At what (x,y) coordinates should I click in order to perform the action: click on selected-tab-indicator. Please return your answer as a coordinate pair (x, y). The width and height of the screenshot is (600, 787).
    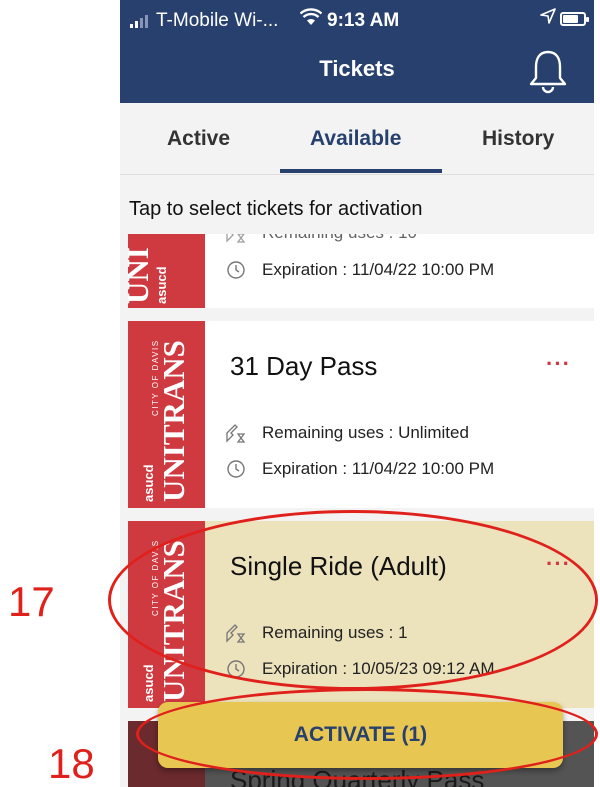
    Looking at the image, I should click on (361, 171).